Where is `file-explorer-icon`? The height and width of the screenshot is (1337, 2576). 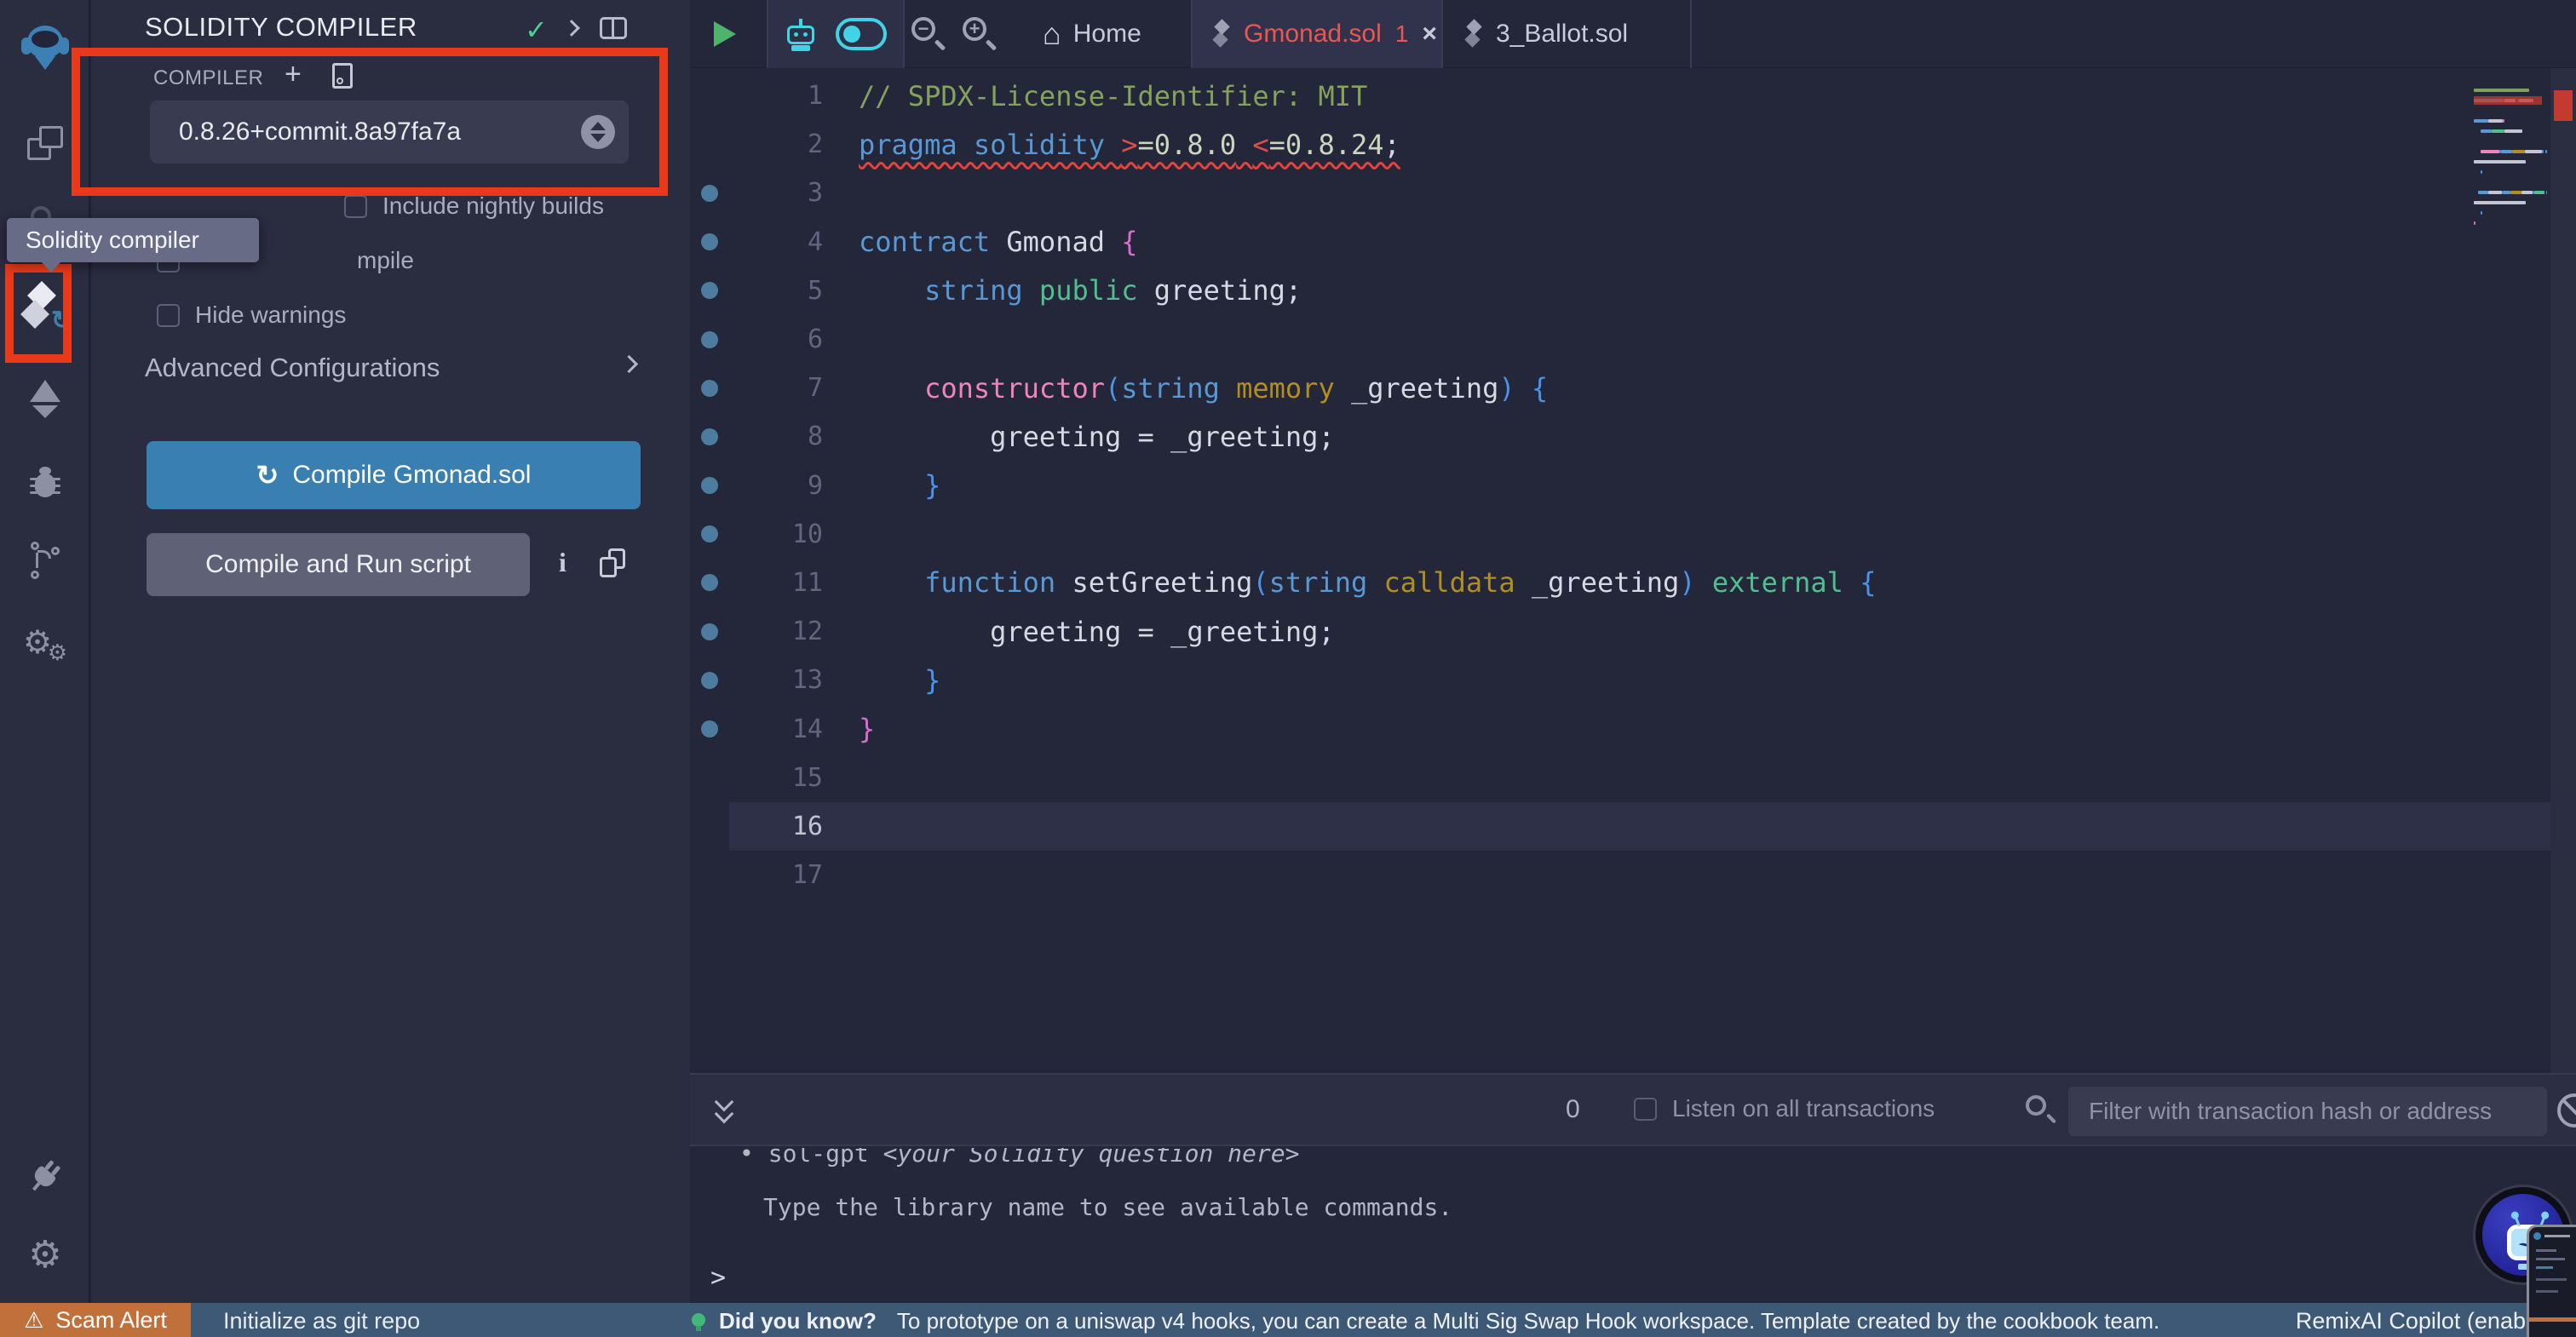
file-explorer-icon is located at coordinates (45, 143).